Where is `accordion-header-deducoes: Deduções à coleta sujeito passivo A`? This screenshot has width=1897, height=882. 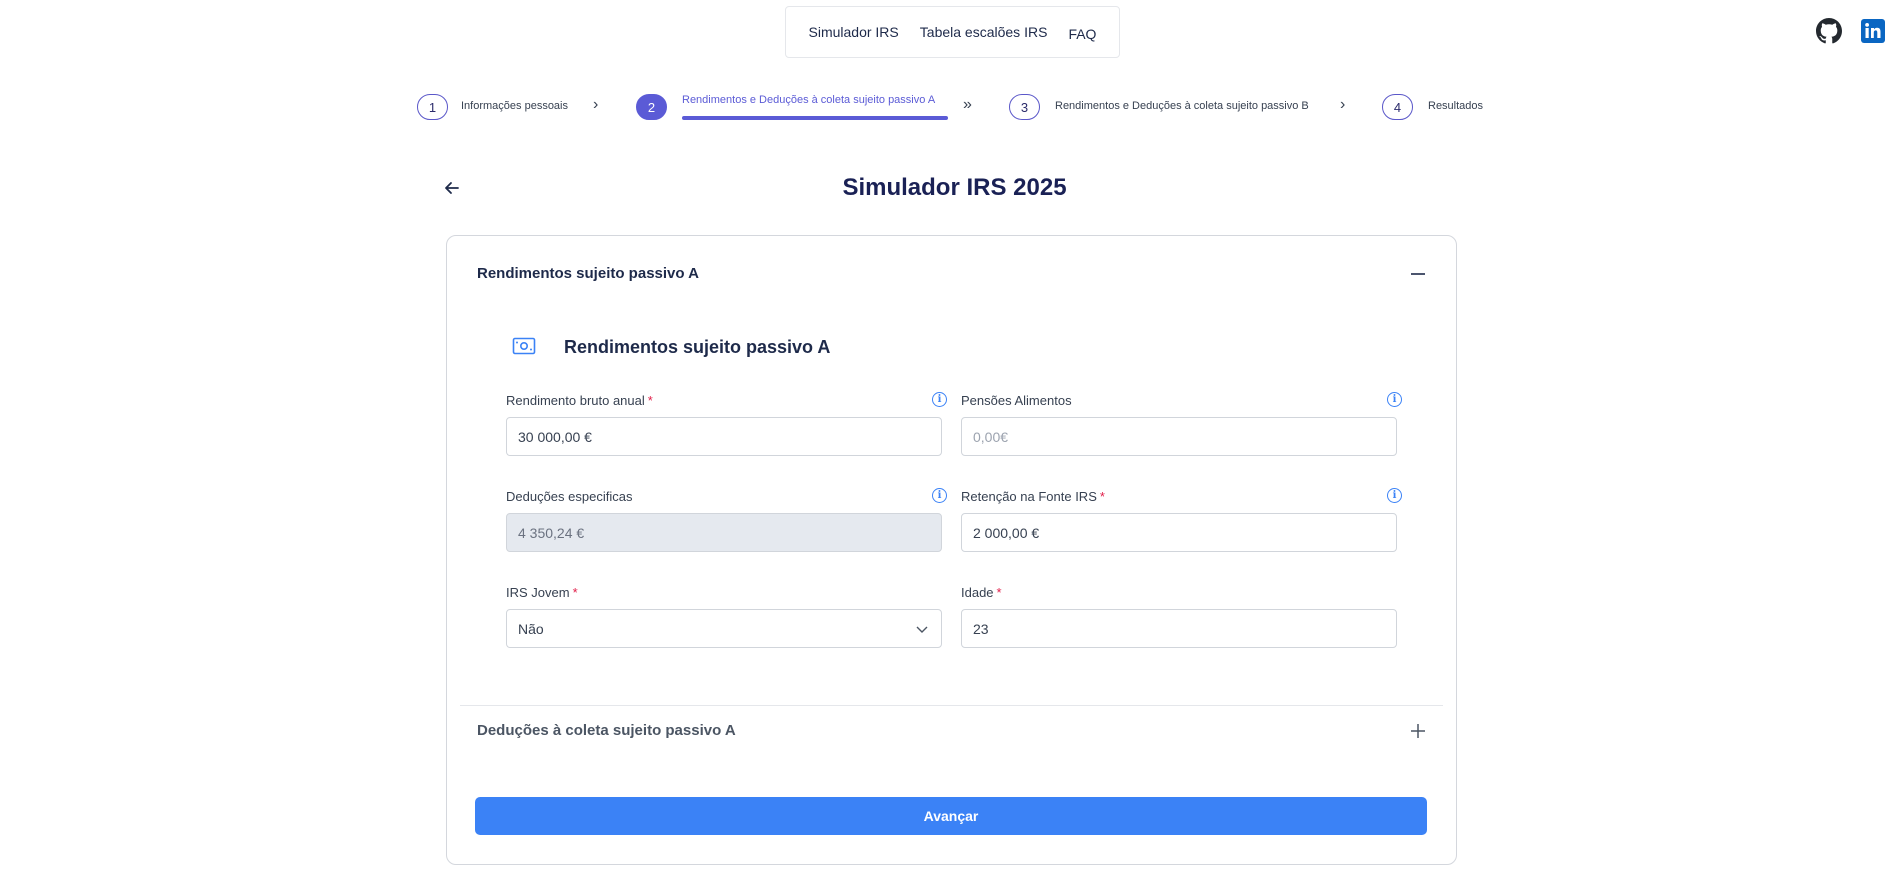 accordion-header-deducoes: Deduções à coleta sujeito passivo A is located at coordinates (606, 730).